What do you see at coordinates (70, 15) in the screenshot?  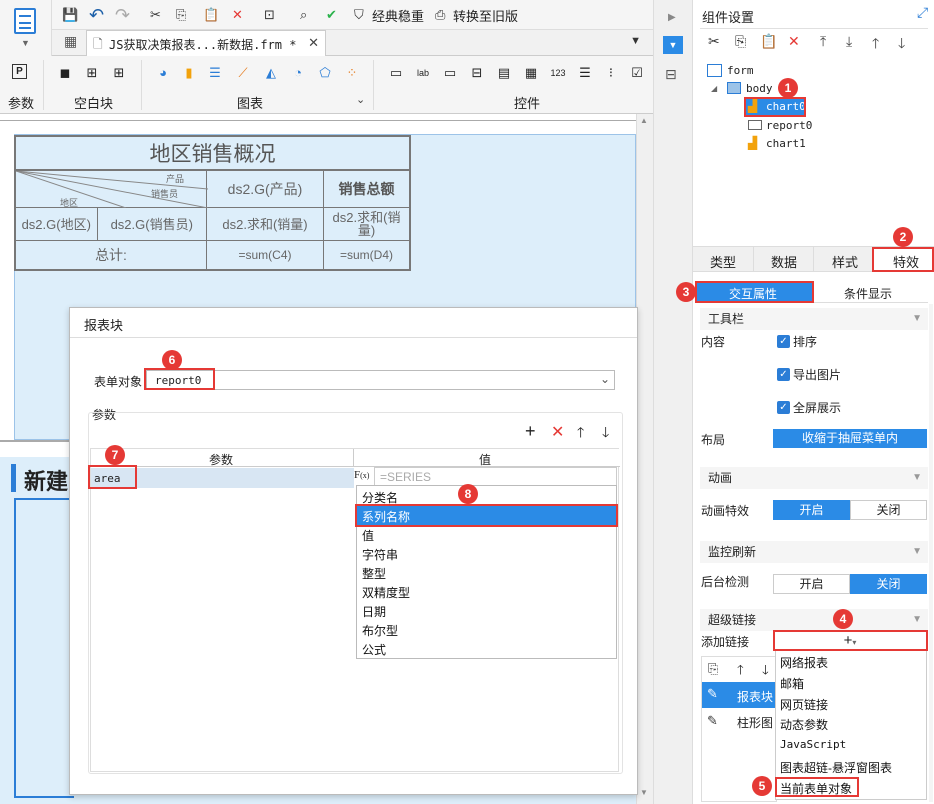 I see `save-icon: 💾` at bounding box center [70, 15].